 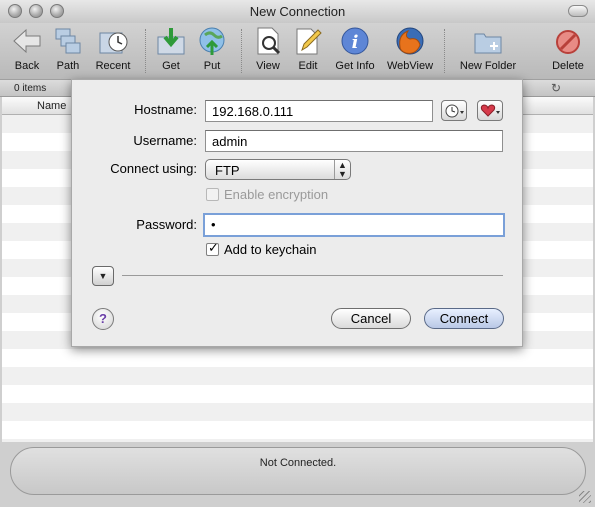 What do you see at coordinates (578, 11) in the screenshot?
I see `toolbar-toggle-button` at bounding box center [578, 11].